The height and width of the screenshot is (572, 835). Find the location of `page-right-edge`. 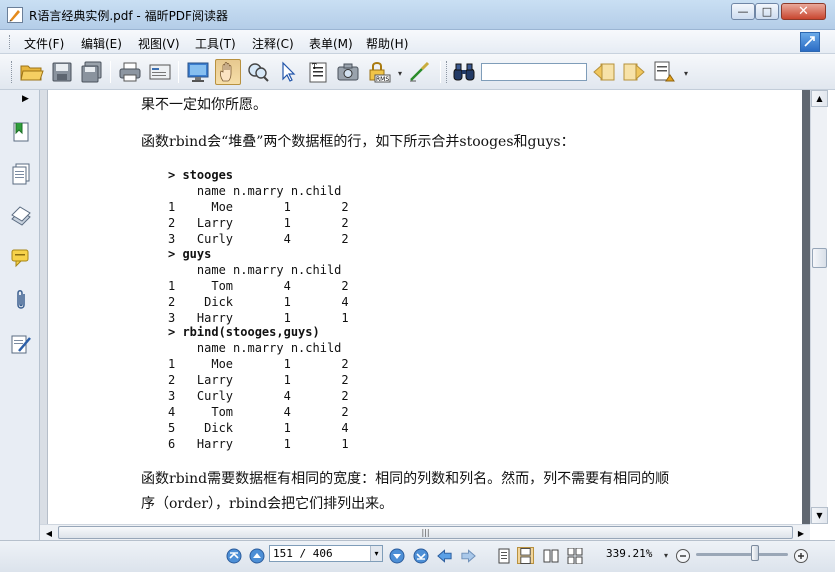

page-right-edge is located at coordinates (806, 307).